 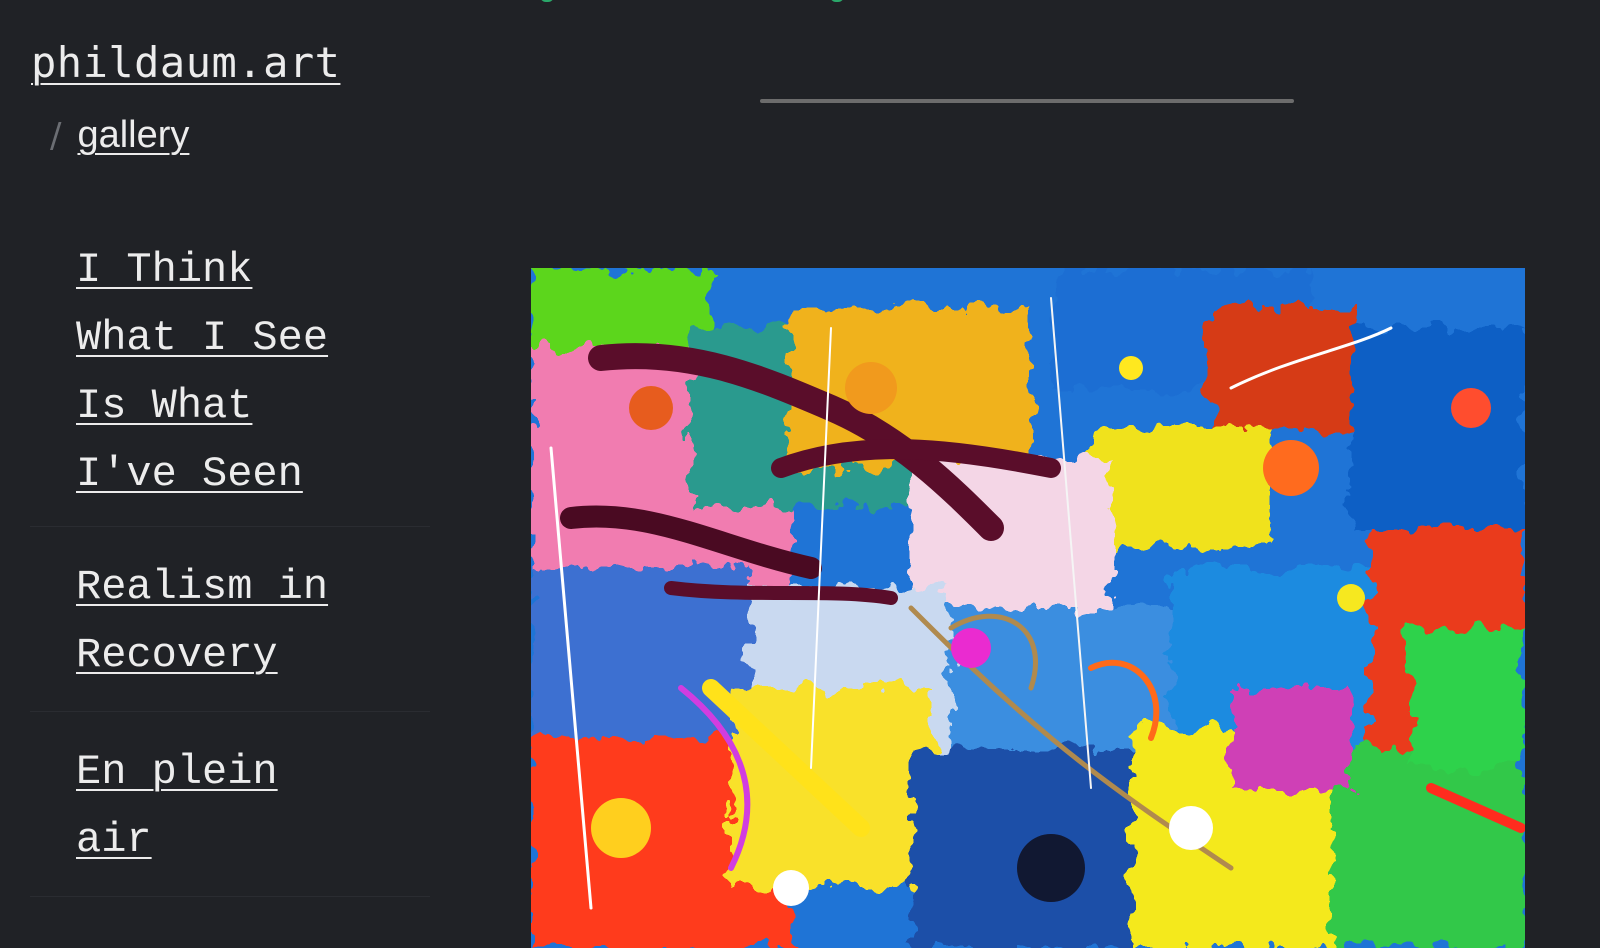 I want to click on sidebar-link-i-think-what-i-see: I Think What I See Is What I've Seen, so click(x=226, y=372).